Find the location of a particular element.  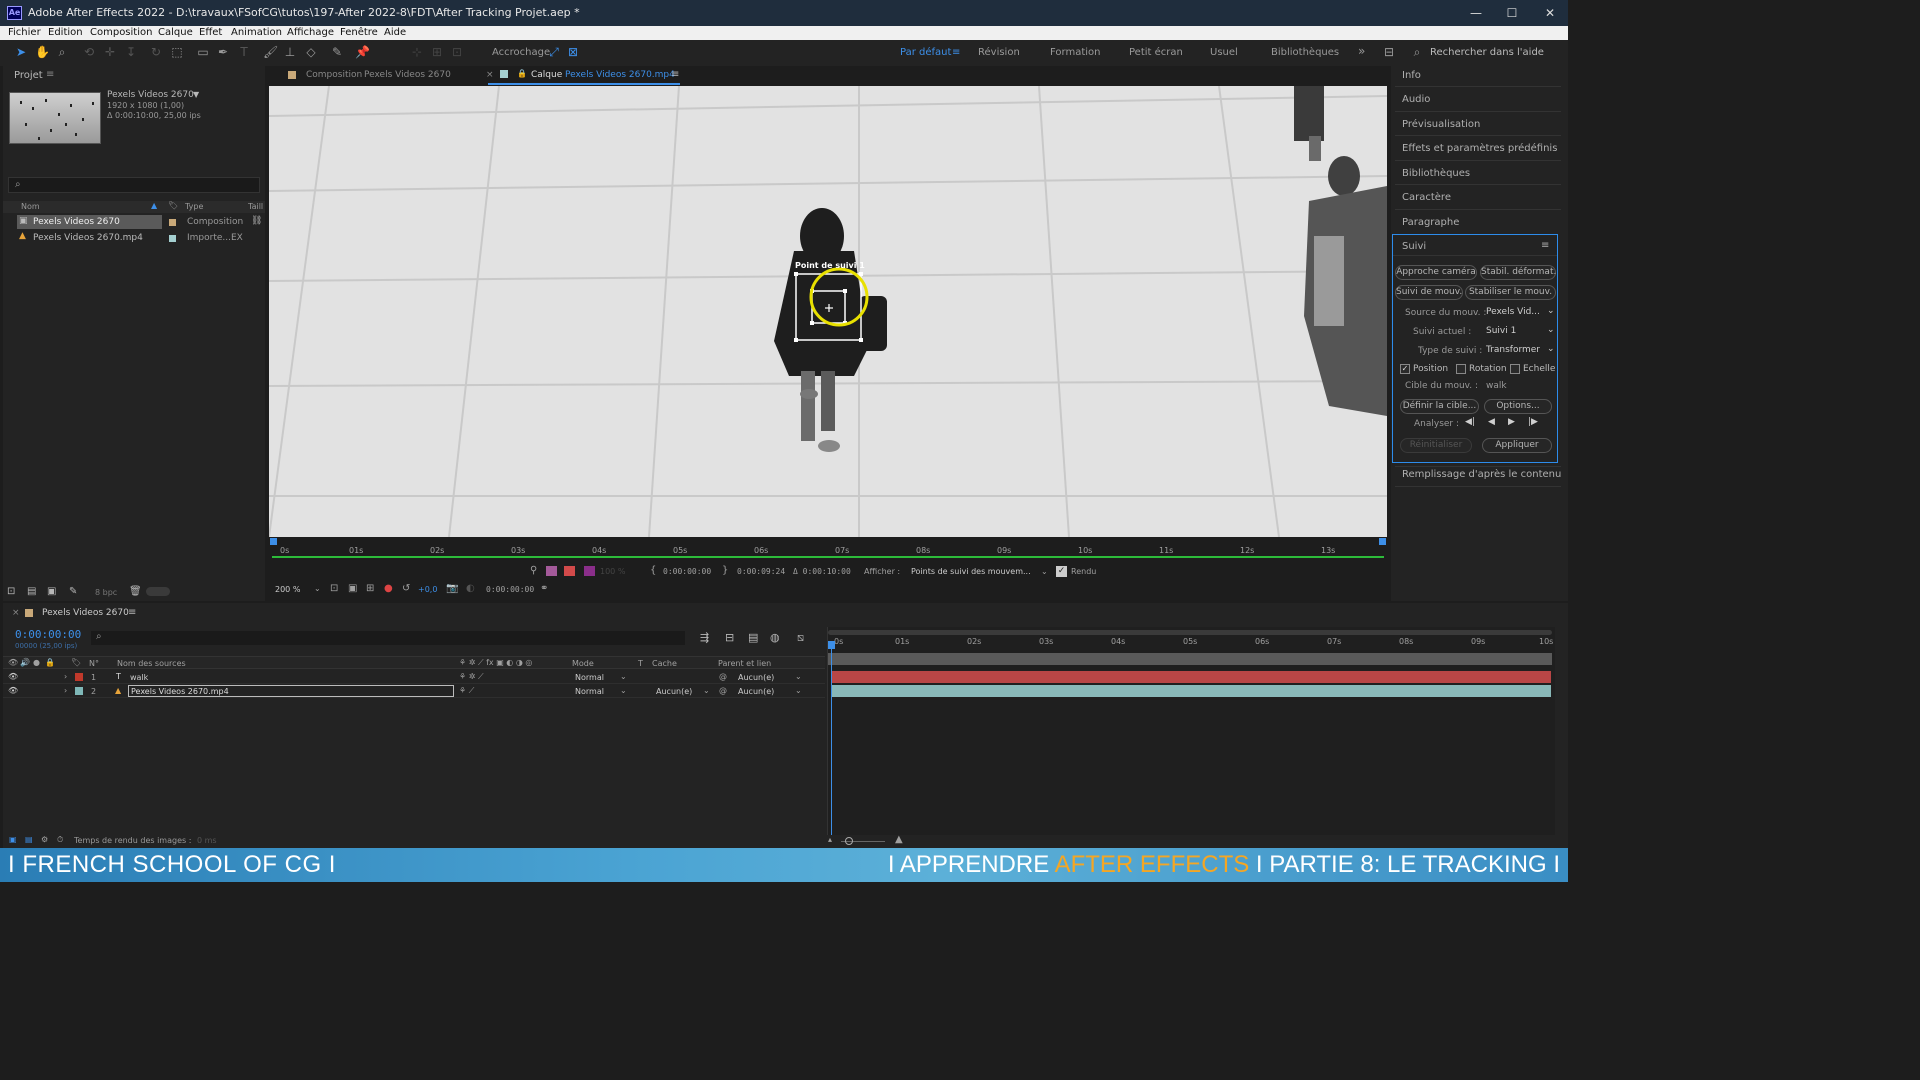

panel-character: Caractère is located at coordinates (1426, 197).